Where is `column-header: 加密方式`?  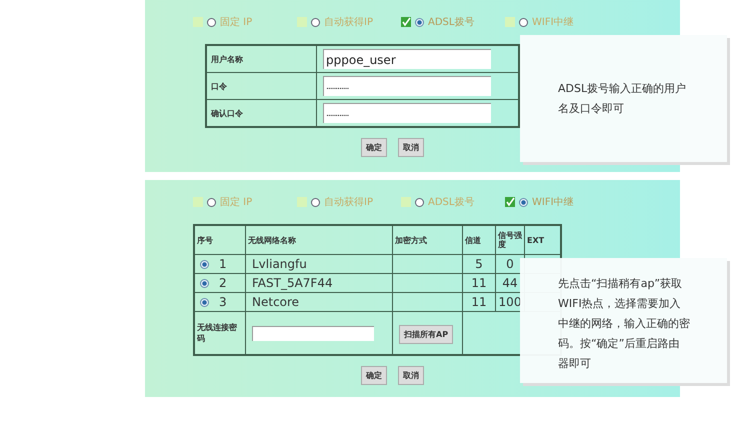
column-header: 加密方式 is located at coordinates (427, 239).